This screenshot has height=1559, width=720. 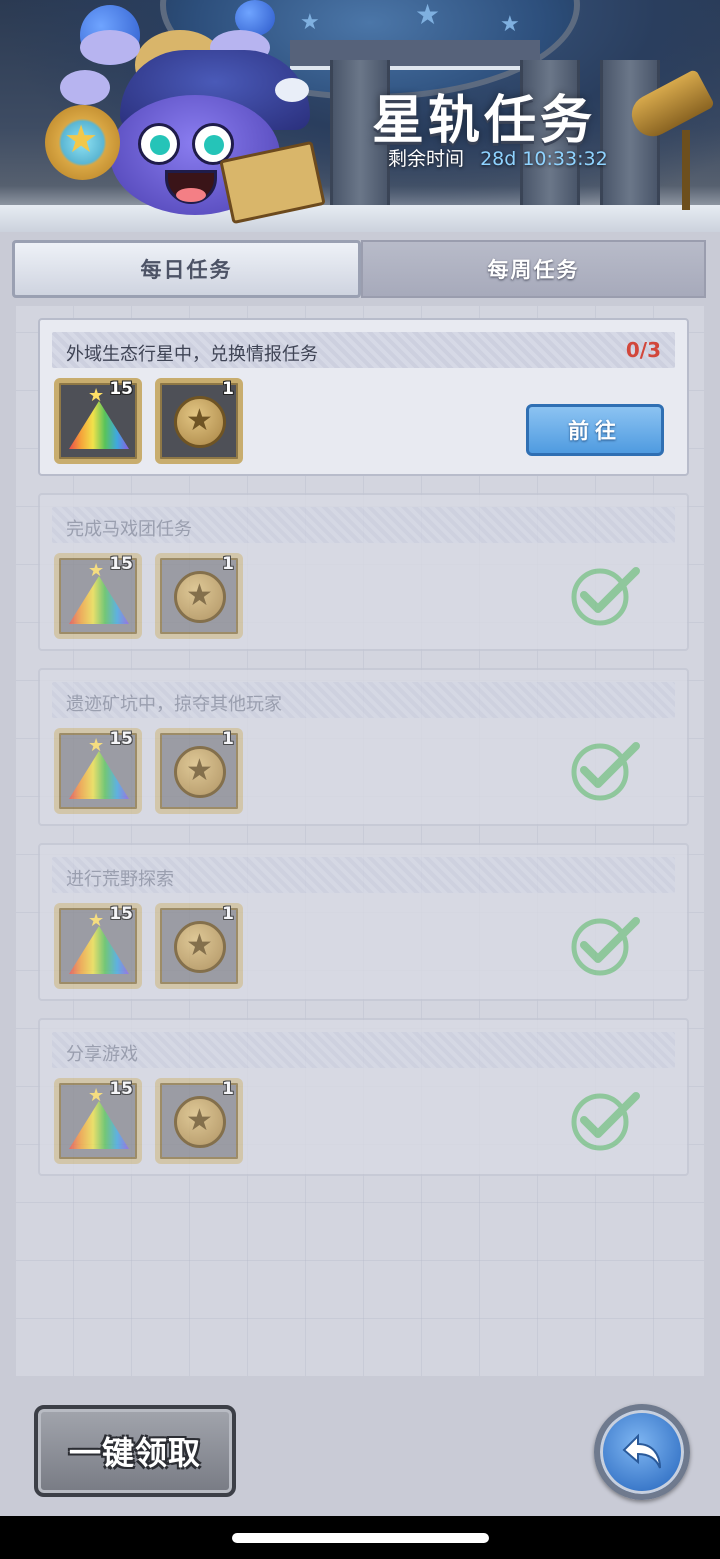 I want to click on task-title: 分享游戏, so click(x=102, y=1054).